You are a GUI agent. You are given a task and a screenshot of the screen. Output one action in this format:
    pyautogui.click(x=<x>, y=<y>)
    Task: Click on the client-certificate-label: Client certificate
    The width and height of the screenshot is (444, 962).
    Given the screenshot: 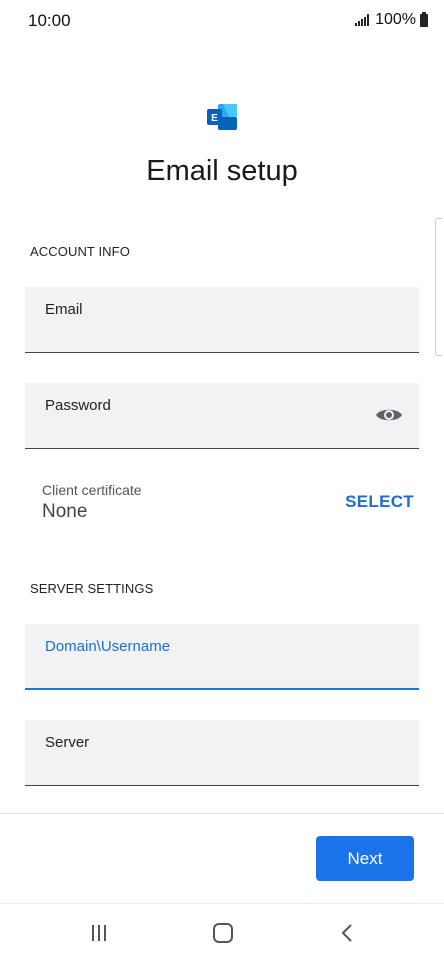 What is the action you would take?
    pyautogui.click(x=92, y=490)
    